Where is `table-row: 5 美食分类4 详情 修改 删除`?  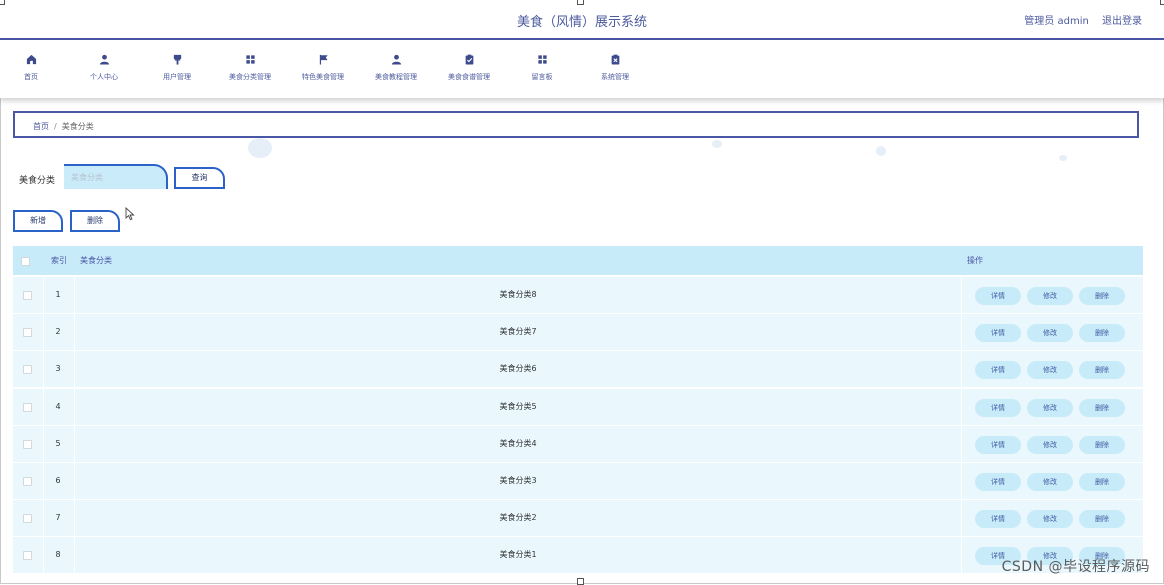
table-row: 5 美食分类4 详情 修改 删除 is located at coordinates (578, 443).